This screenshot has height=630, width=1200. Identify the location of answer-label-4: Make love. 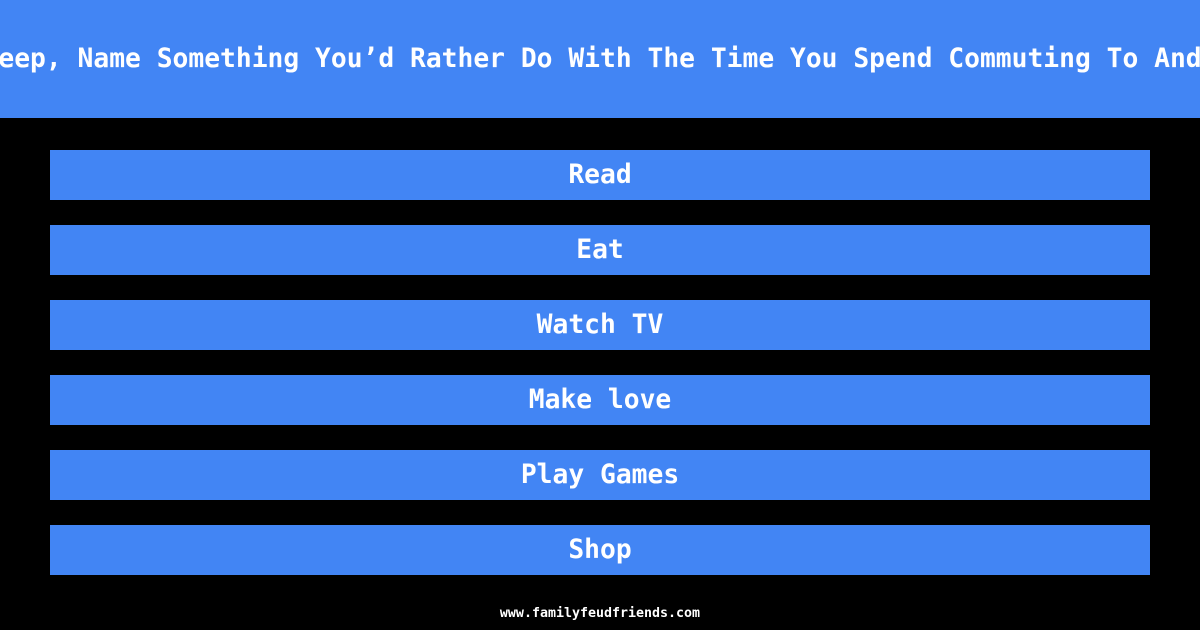
(600, 400).